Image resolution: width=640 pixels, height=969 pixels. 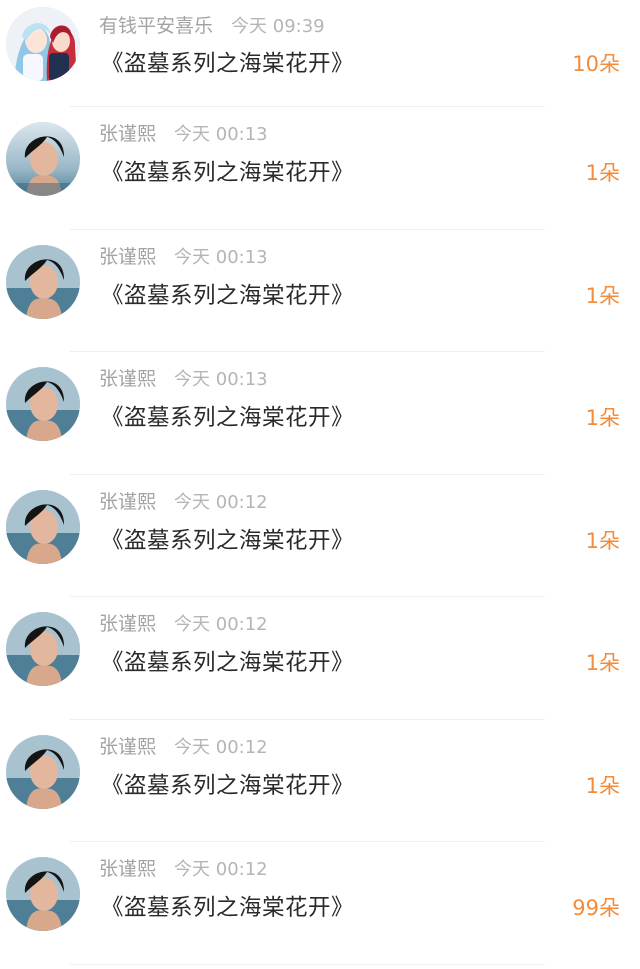 What do you see at coordinates (278, 26) in the screenshot?
I see `timestamp: 今天 09:39` at bounding box center [278, 26].